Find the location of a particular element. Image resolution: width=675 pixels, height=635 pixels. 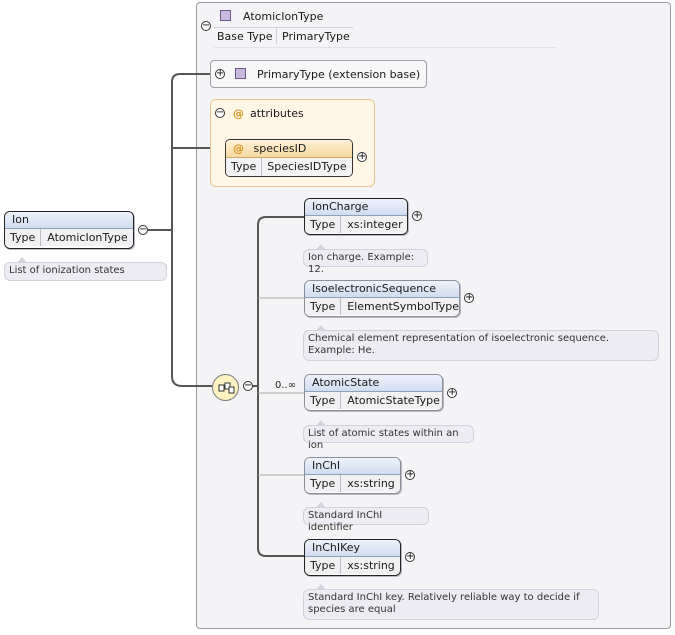

base-type-label: Base Type is located at coordinates (245, 36).